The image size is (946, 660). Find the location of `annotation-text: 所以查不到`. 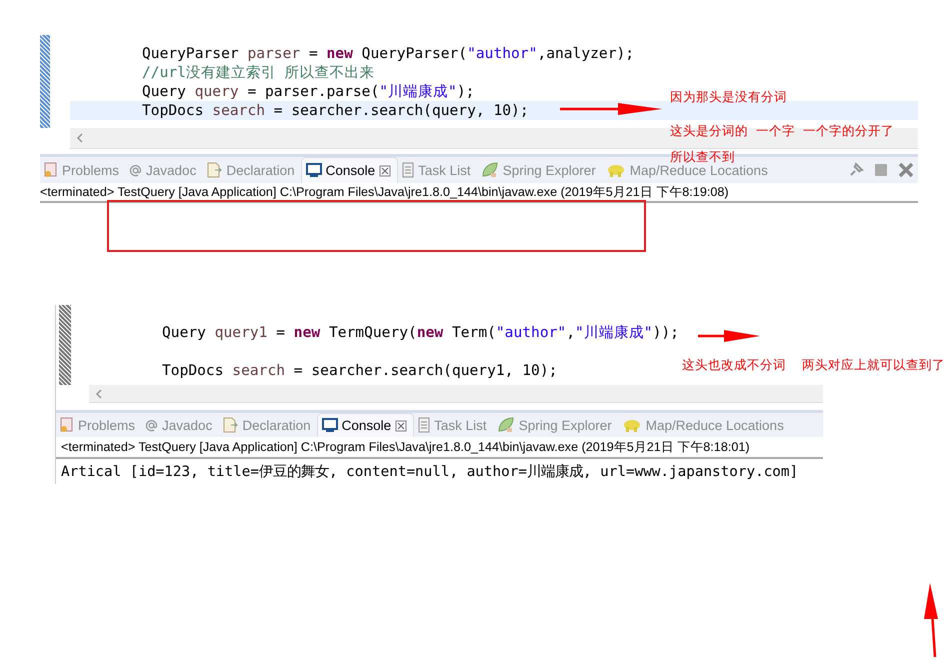

annotation-text: 所以查不到 is located at coordinates (702, 157).